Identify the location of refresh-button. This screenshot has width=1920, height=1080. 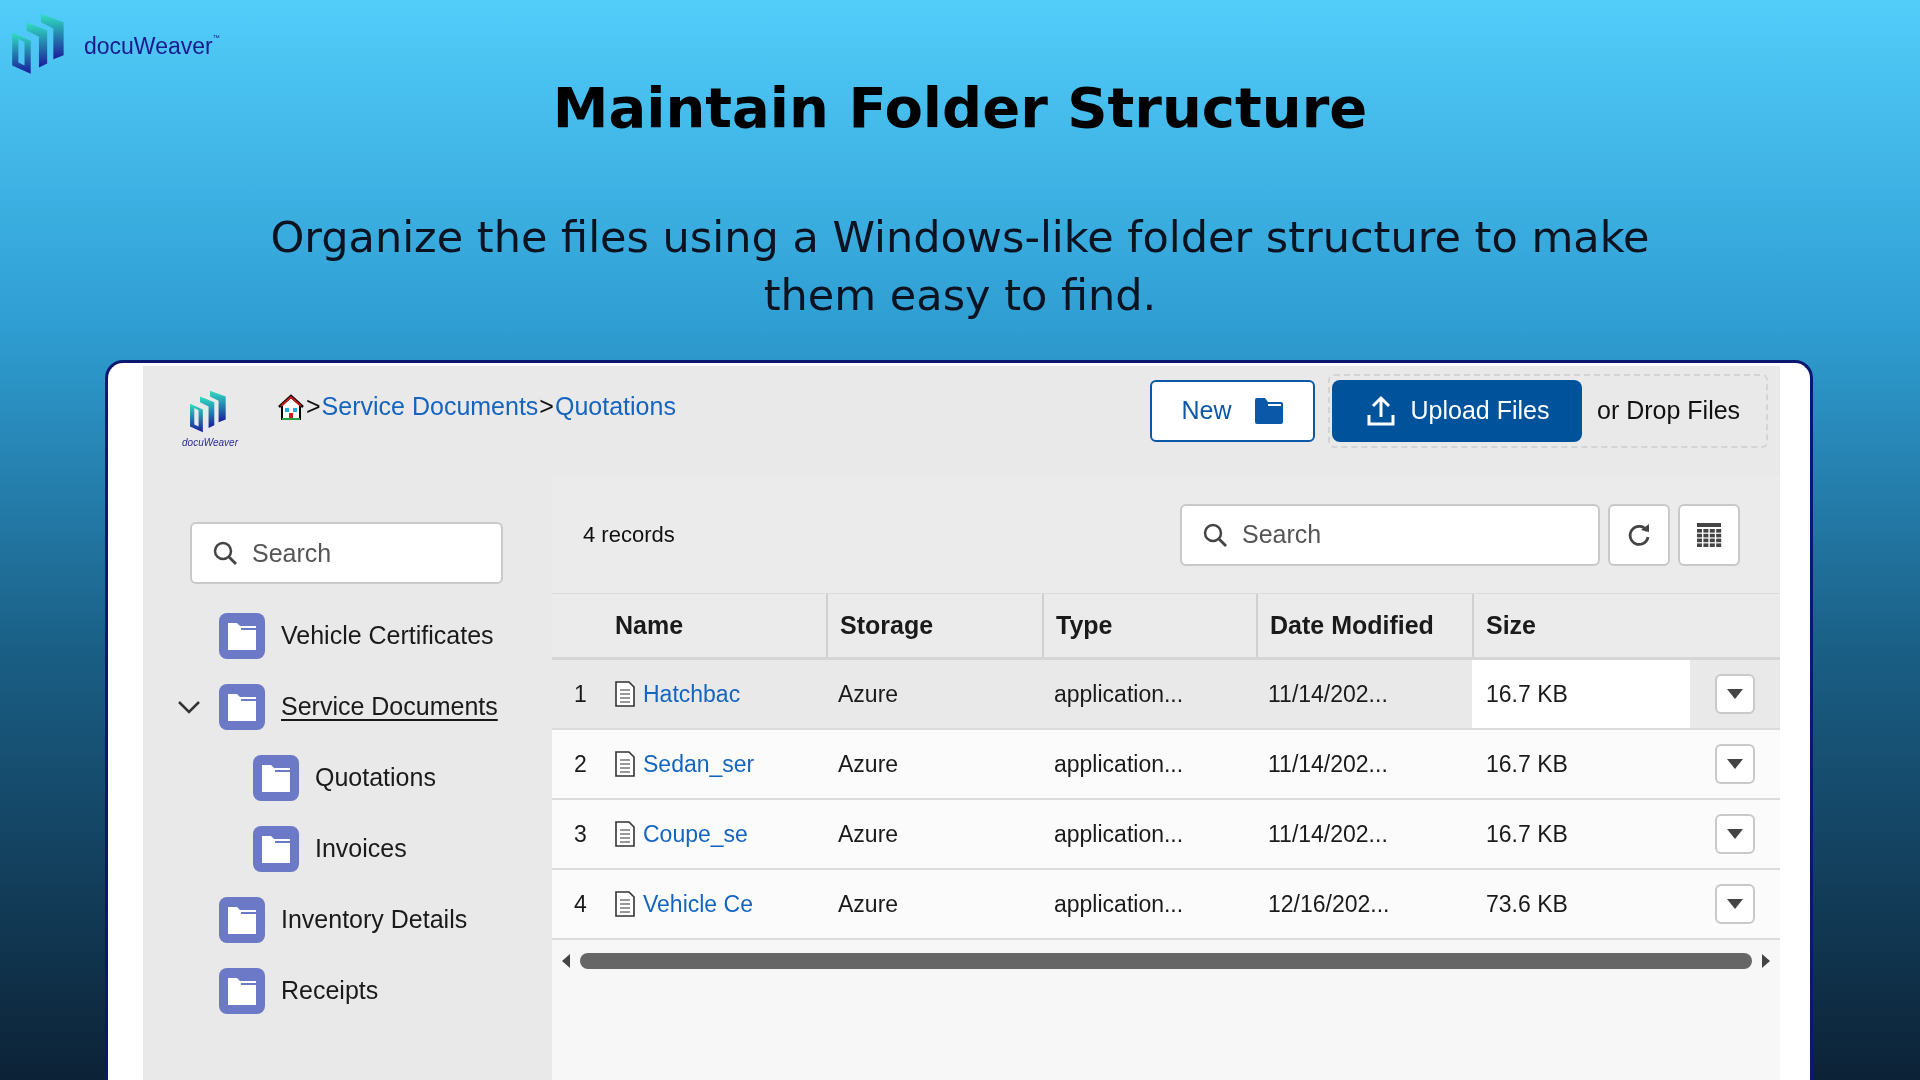
(1639, 534).